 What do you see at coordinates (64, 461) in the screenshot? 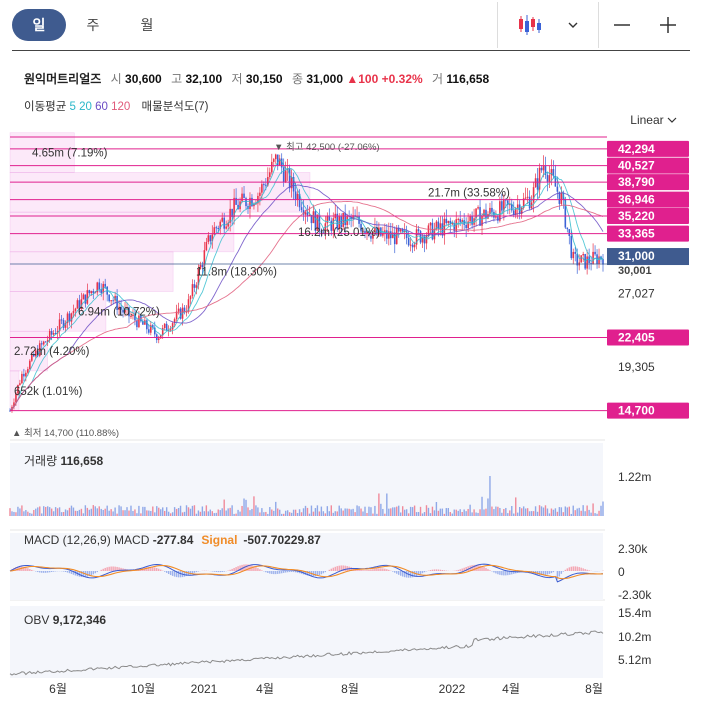
I see `volume-title: 거래량 116,658` at bounding box center [64, 461].